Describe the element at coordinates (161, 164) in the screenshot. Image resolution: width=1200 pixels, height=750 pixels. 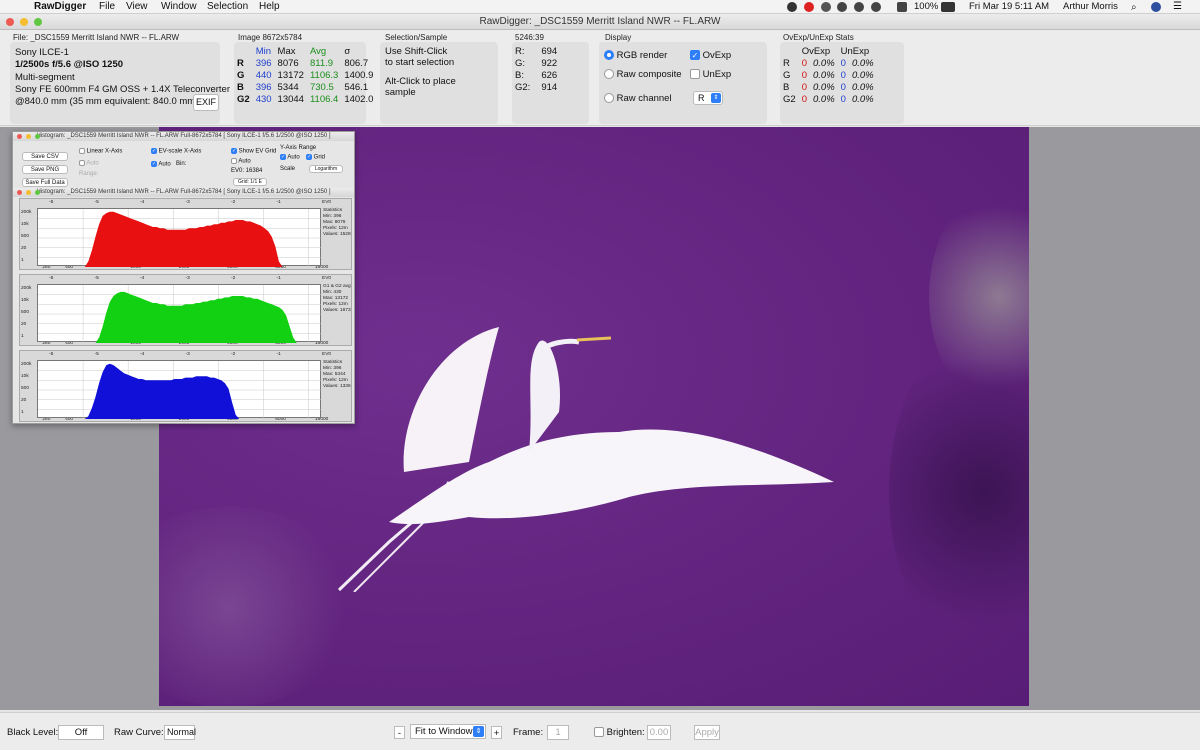
I see `ev-auto-checkbox: ✓ Auto` at that location.